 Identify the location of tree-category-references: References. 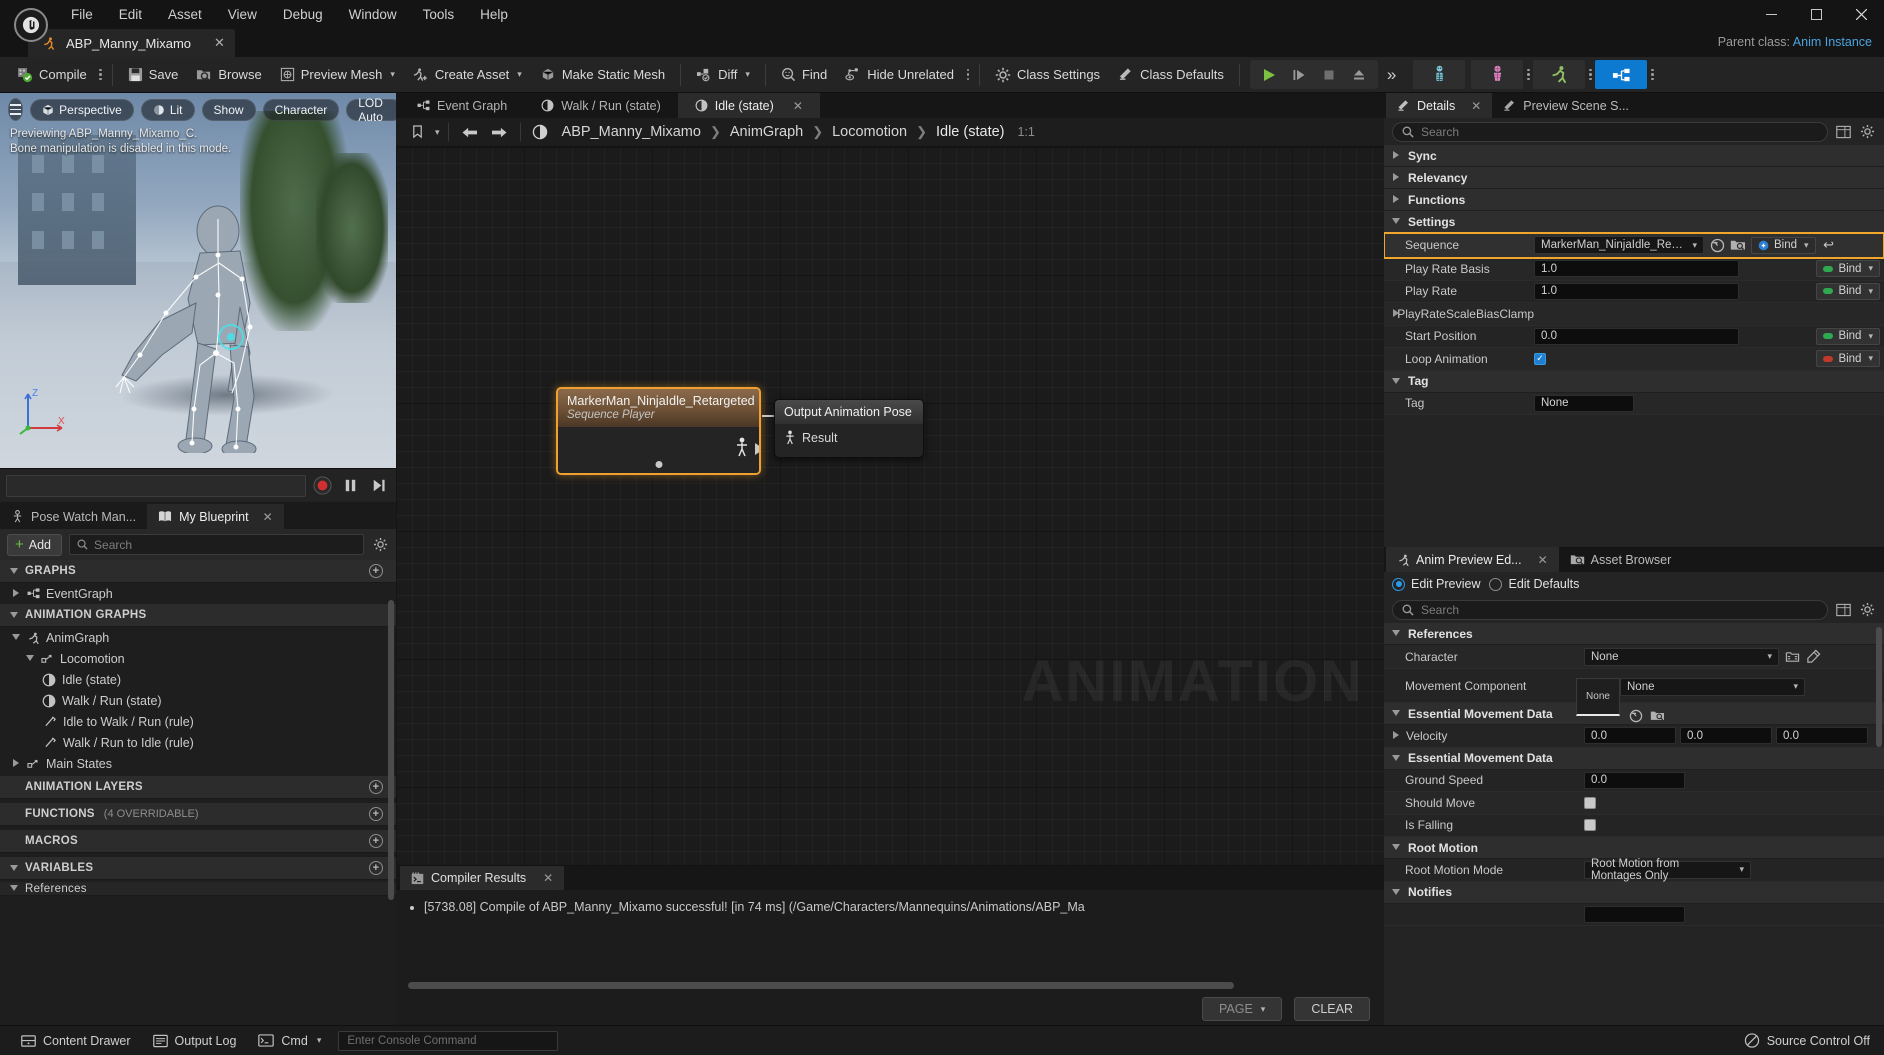
(198, 889).